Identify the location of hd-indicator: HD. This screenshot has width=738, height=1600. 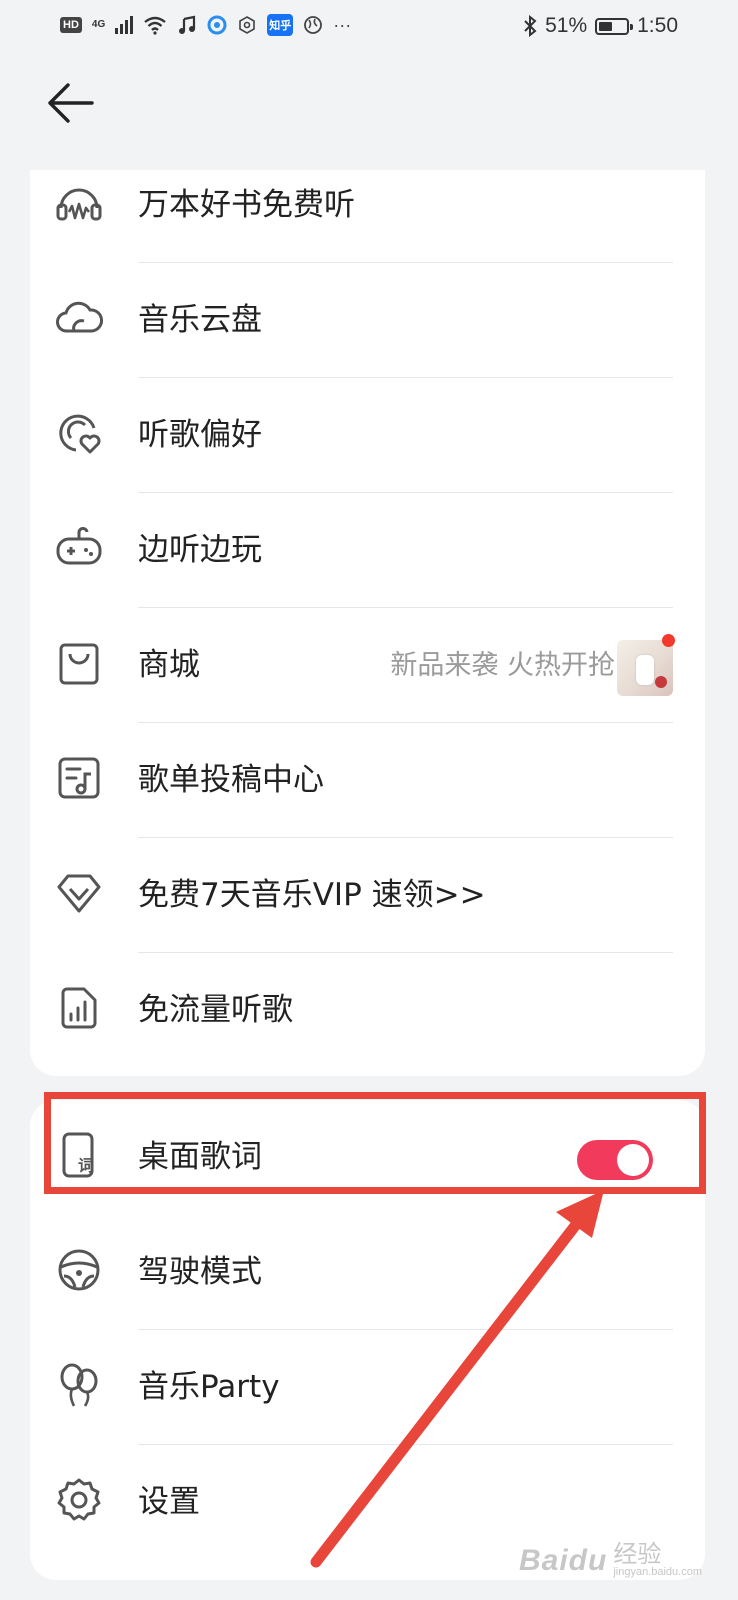
(71, 25).